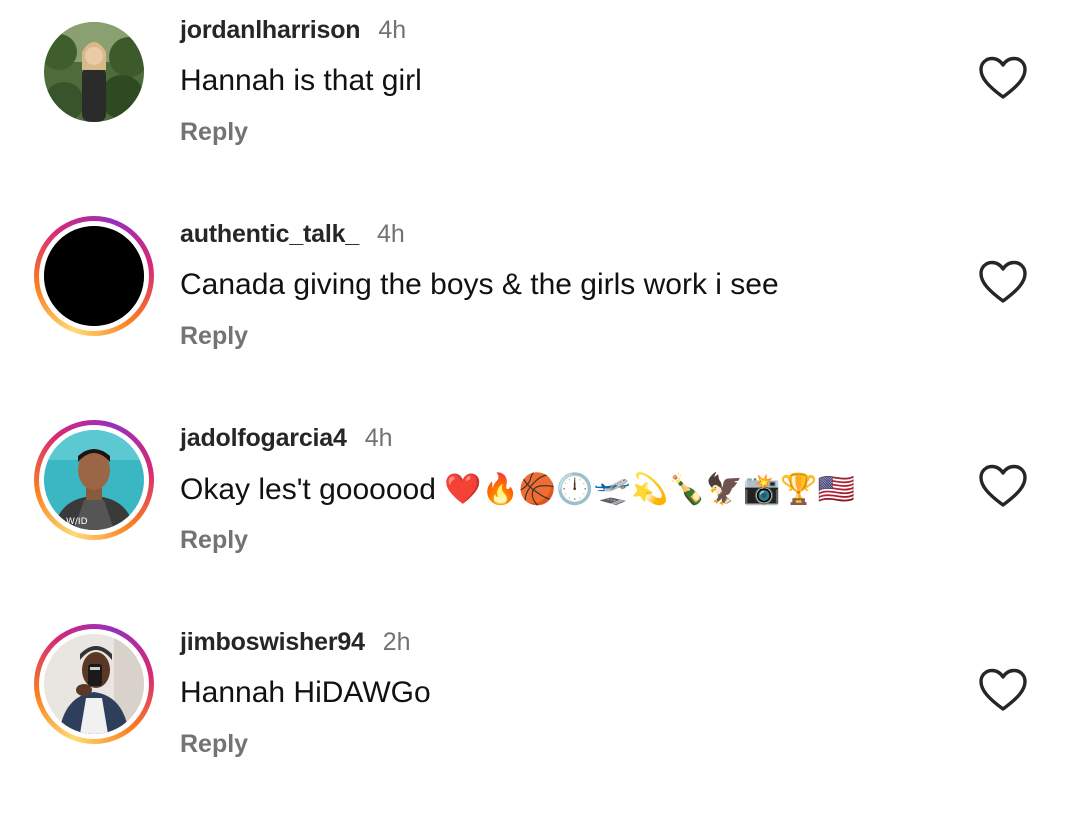  Describe the element at coordinates (270, 30) in the screenshot. I see `username: jordanlharrison` at that location.